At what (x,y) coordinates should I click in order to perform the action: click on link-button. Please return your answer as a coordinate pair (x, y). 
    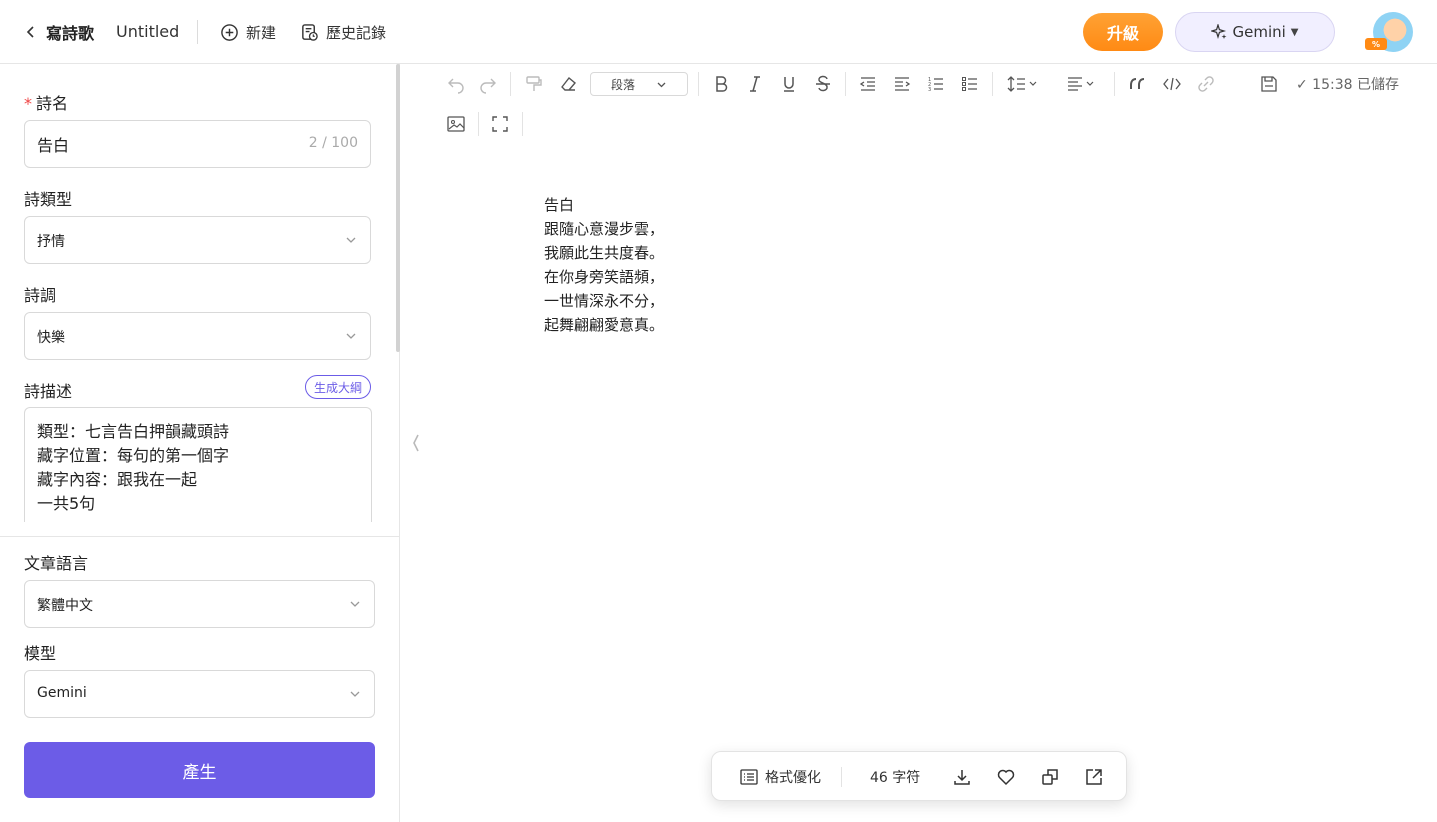
    Looking at the image, I should click on (1206, 84).